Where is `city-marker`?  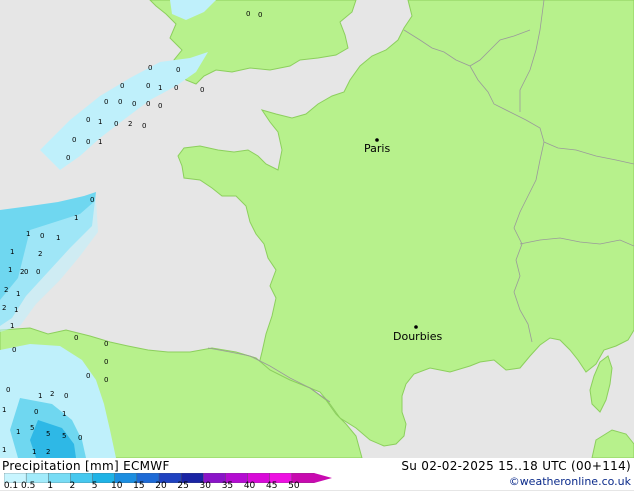 city-marker is located at coordinates (416, 327).